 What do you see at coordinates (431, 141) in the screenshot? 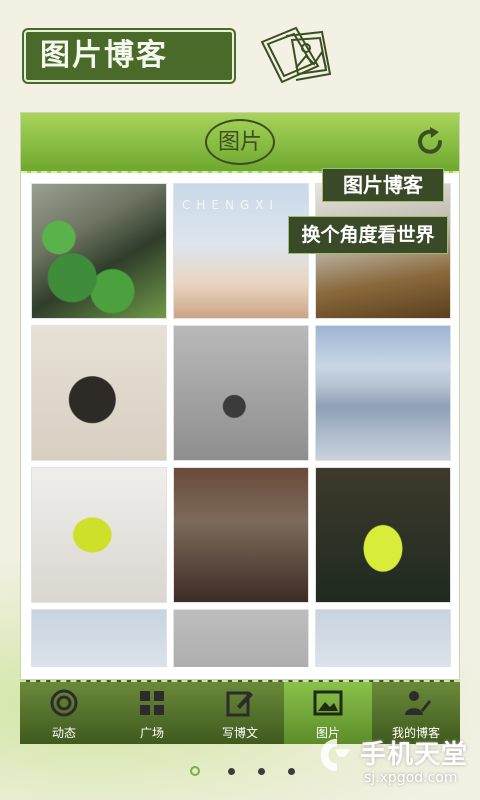
I see `refresh-icon` at bounding box center [431, 141].